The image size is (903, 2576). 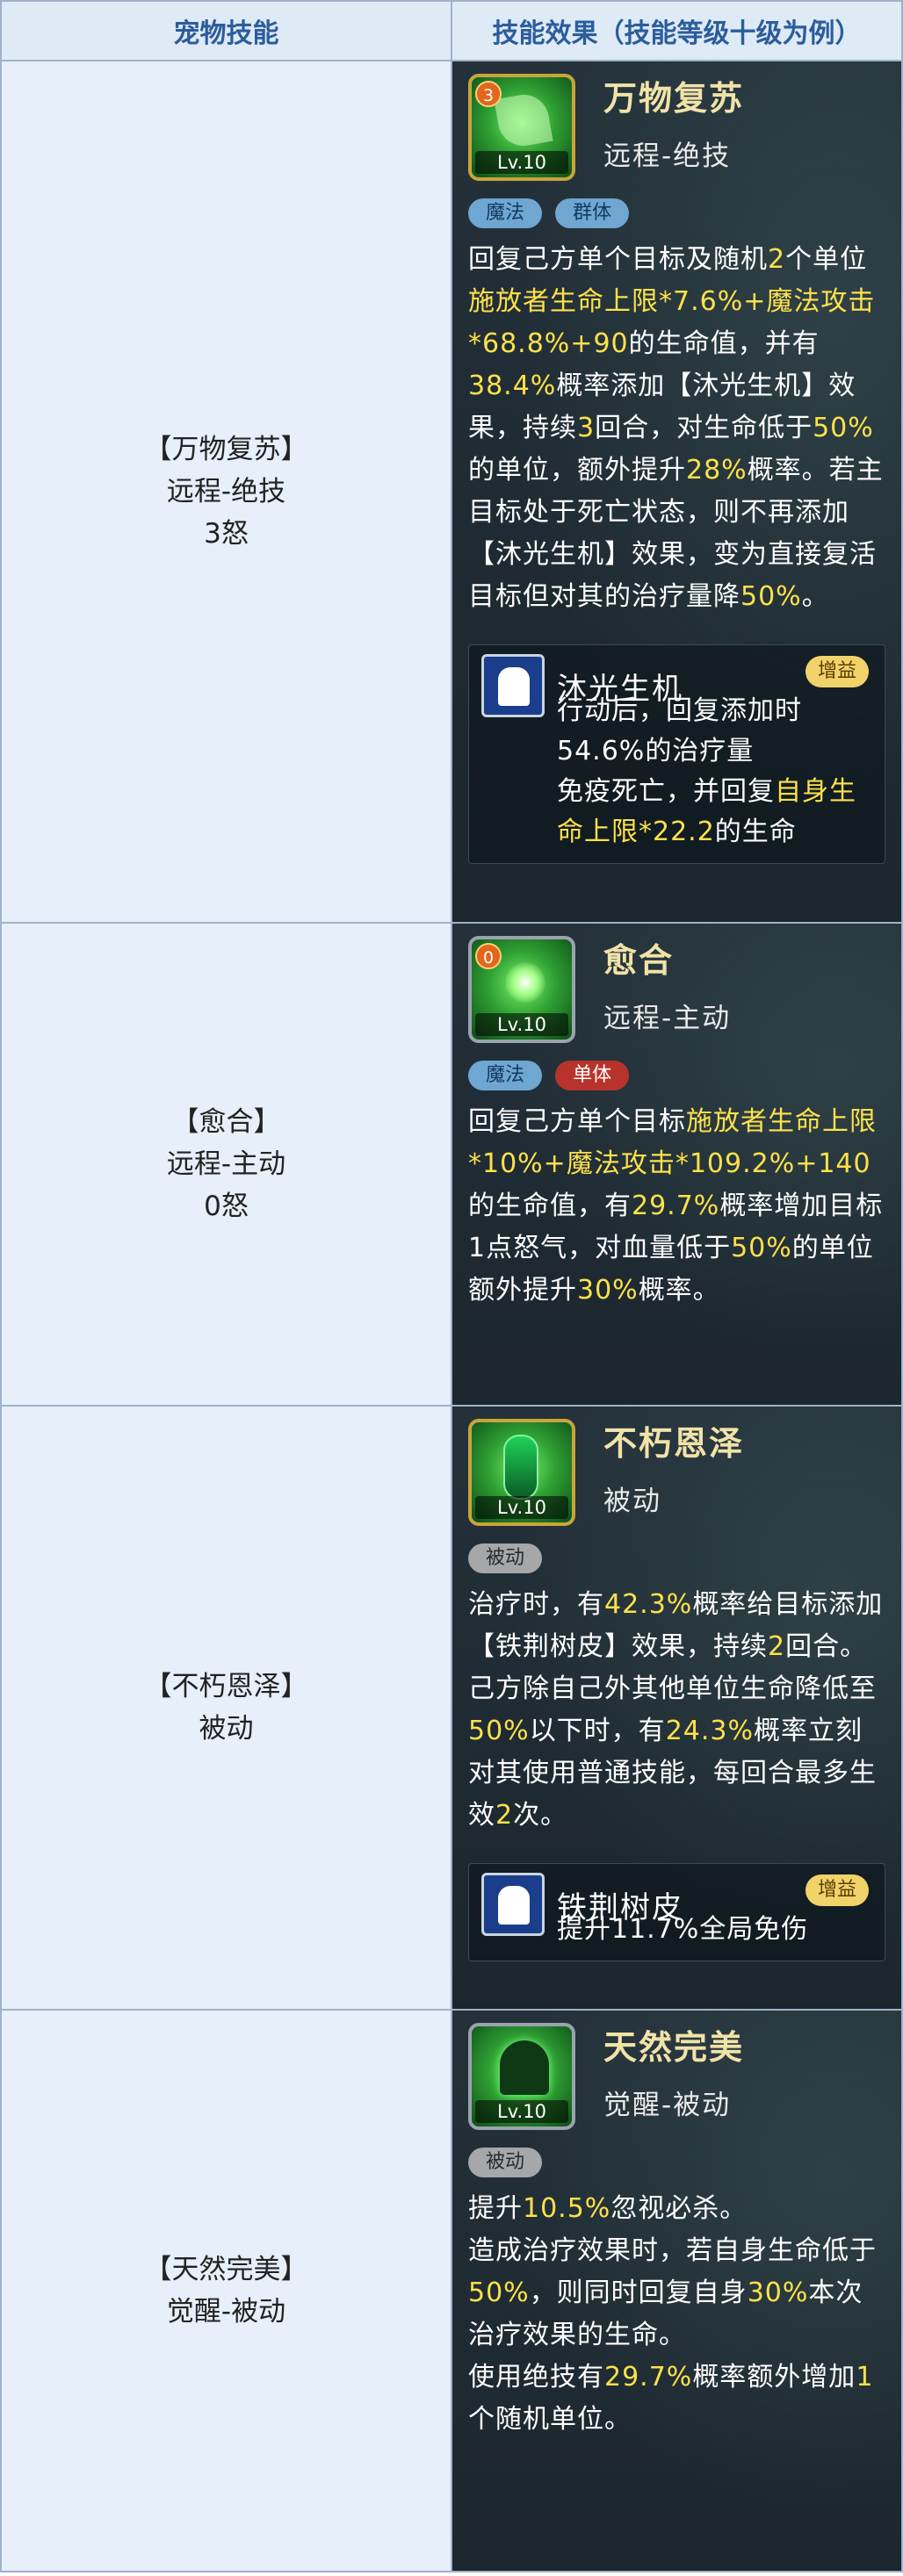 I want to click on desc-text: 己方除自己外其他单位生命降低至, so click(x=673, y=1688).